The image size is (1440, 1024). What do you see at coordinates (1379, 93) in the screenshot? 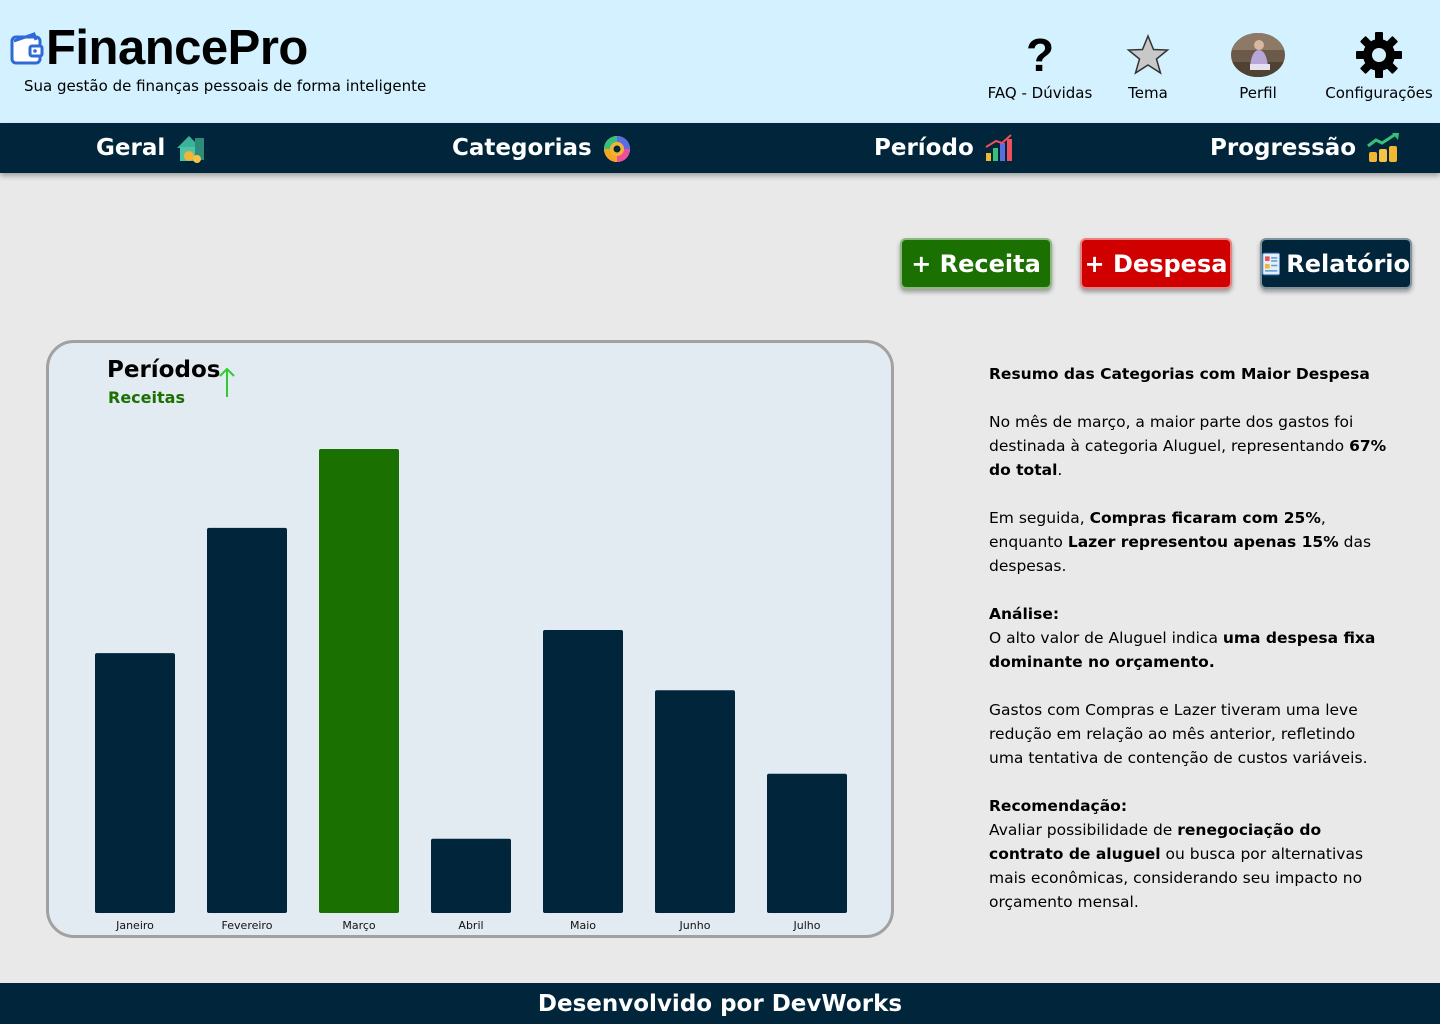
I see `settings-label: Configurações` at bounding box center [1379, 93].